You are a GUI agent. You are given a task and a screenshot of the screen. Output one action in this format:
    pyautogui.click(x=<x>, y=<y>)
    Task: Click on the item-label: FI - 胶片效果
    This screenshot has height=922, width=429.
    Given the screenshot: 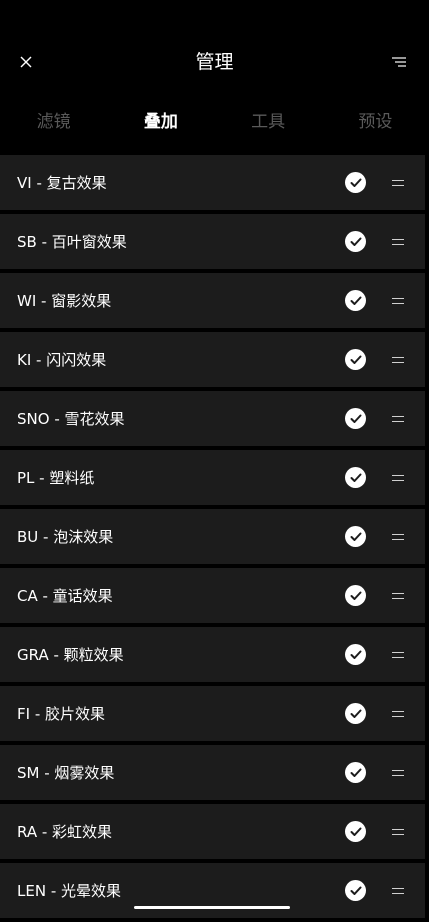 What is the action you would take?
    pyautogui.click(x=61, y=714)
    